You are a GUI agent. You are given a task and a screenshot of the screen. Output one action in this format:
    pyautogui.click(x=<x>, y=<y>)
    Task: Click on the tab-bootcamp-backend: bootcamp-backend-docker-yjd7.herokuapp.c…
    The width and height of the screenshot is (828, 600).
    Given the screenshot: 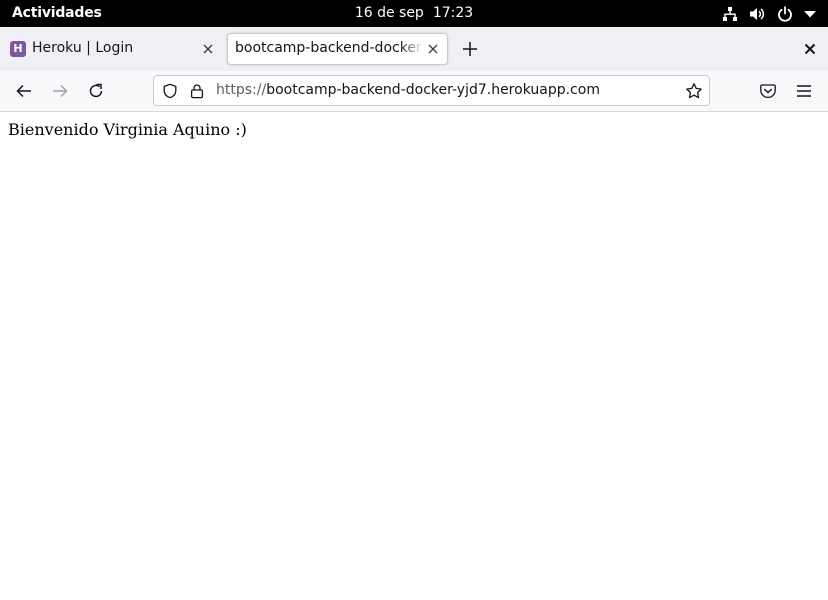 What is the action you would take?
    pyautogui.click(x=337, y=49)
    